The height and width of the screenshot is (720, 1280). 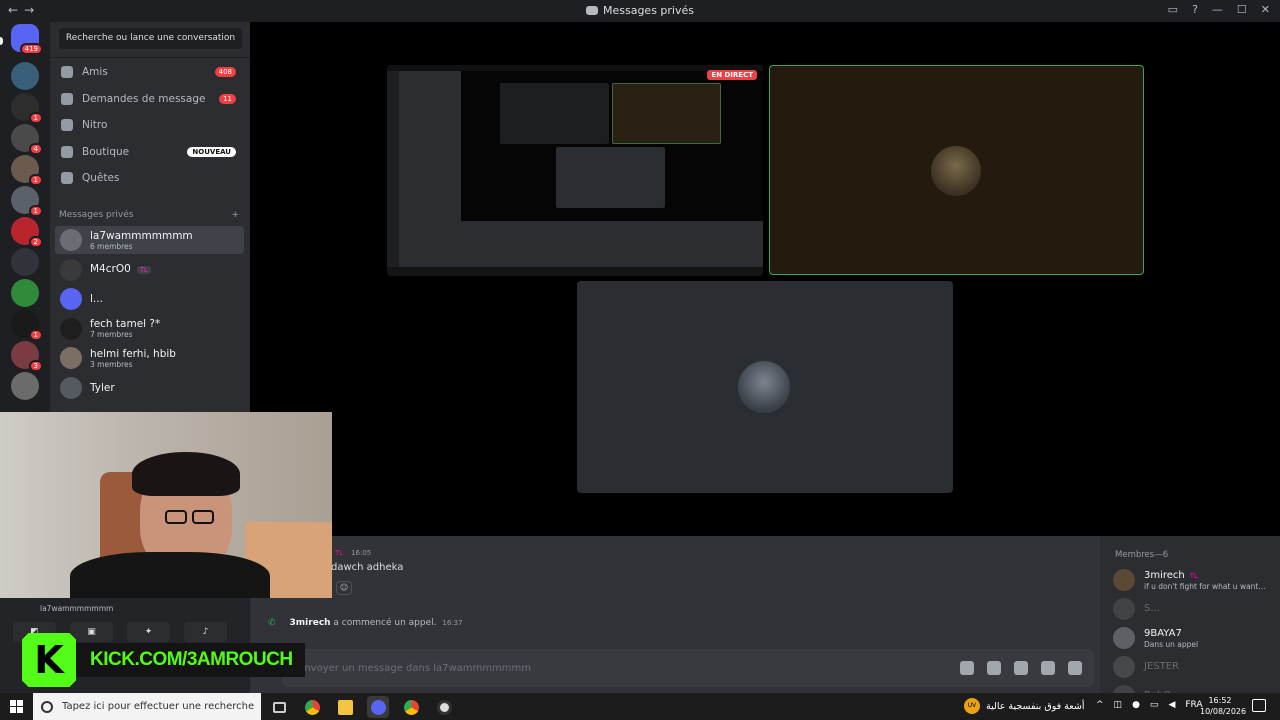 What do you see at coordinates (27, 232) in the screenshot?
I see `server-icon: 2` at bounding box center [27, 232].